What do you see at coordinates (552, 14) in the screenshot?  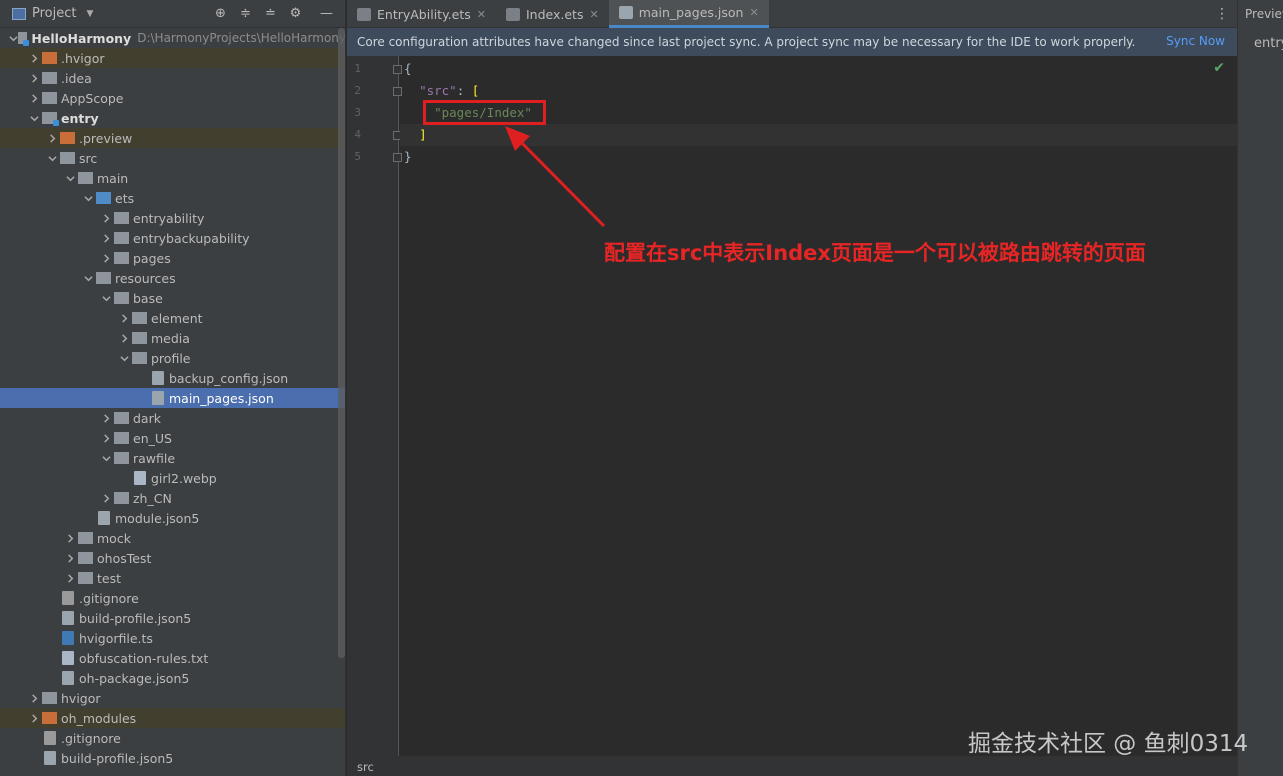 I see `editor-tab: Index.ets ✕` at bounding box center [552, 14].